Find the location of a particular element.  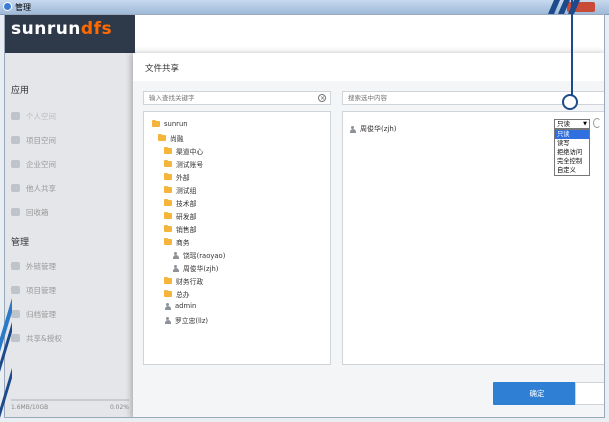

sidebar-item-project: 项目空间 is located at coordinates (70, 140).